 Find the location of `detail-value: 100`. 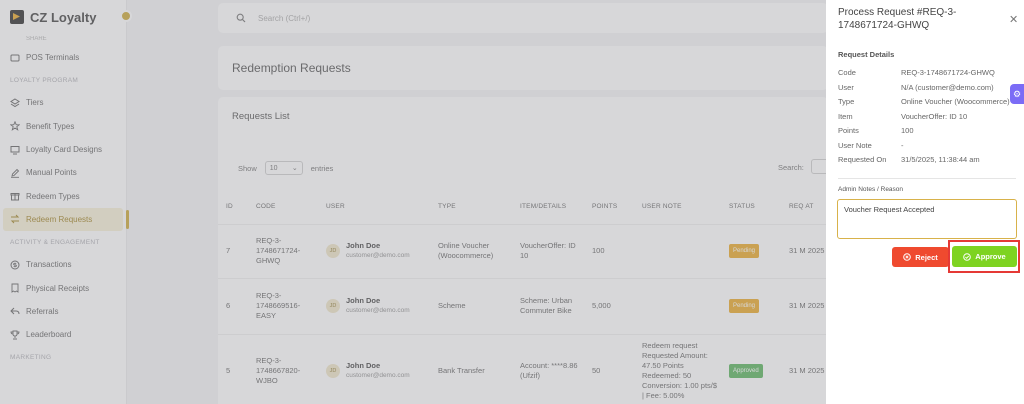

detail-value: 100 is located at coordinates (907, 130).